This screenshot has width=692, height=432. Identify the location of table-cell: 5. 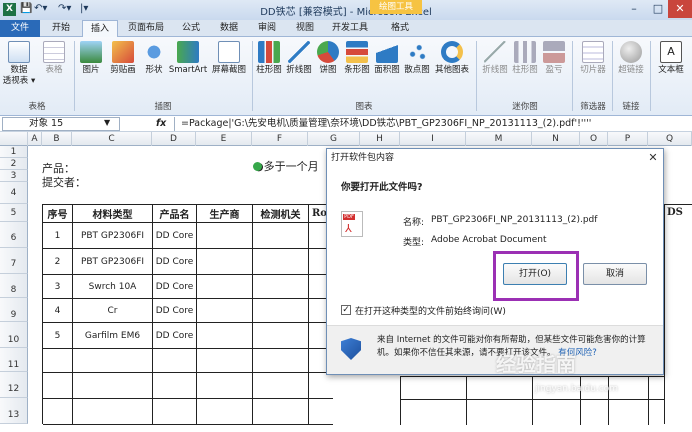
(58, 336).